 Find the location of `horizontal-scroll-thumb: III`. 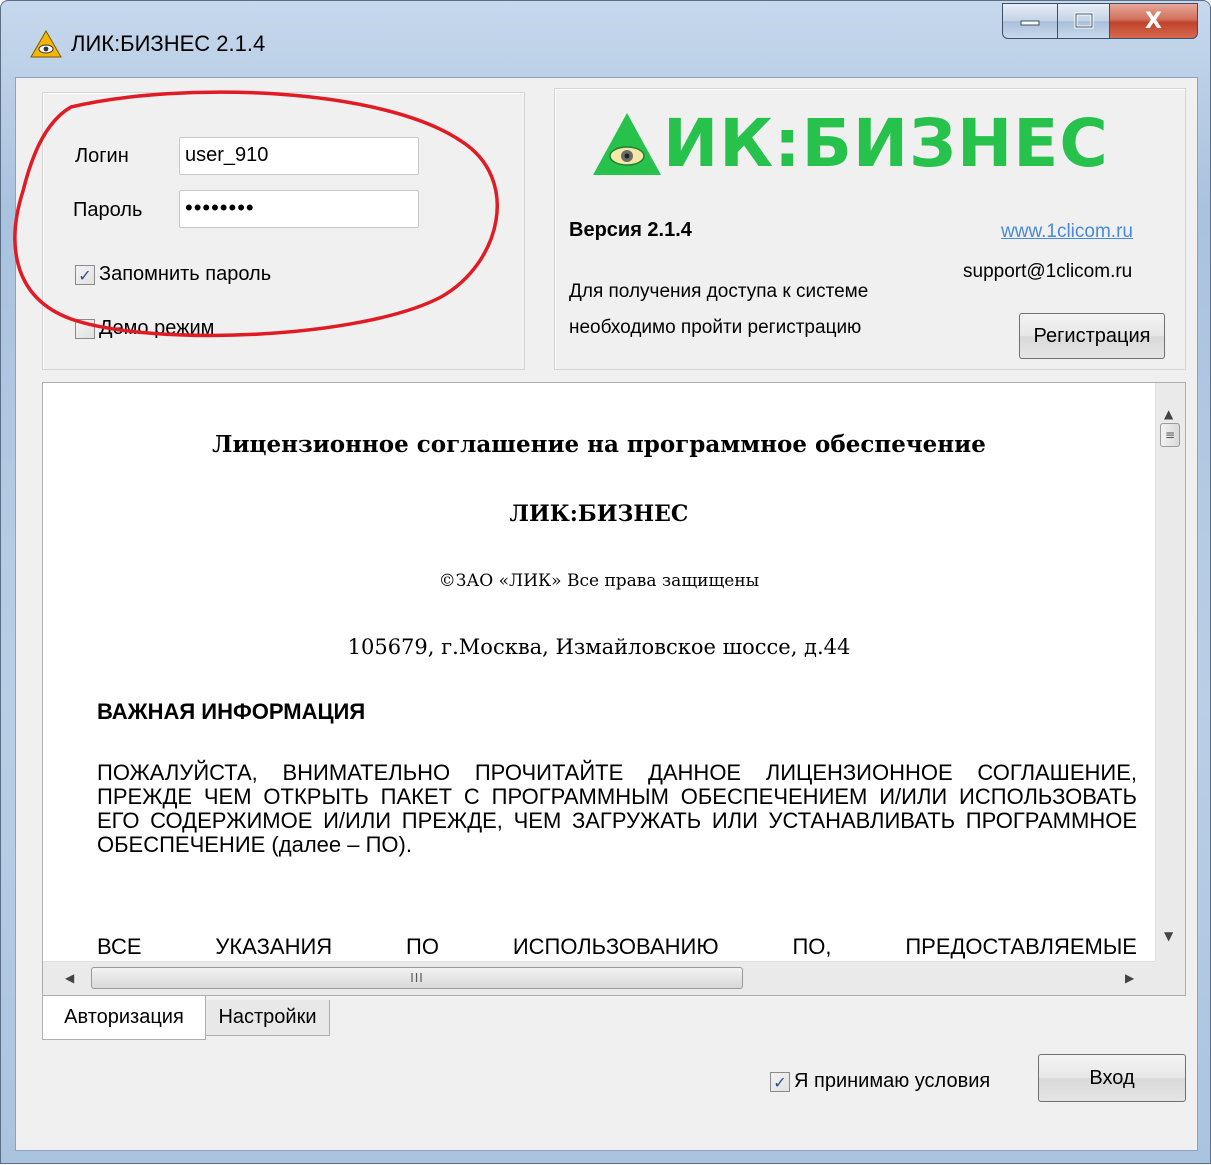

horizontal-scroll-thumb: III is located at coordinates (417, 978).